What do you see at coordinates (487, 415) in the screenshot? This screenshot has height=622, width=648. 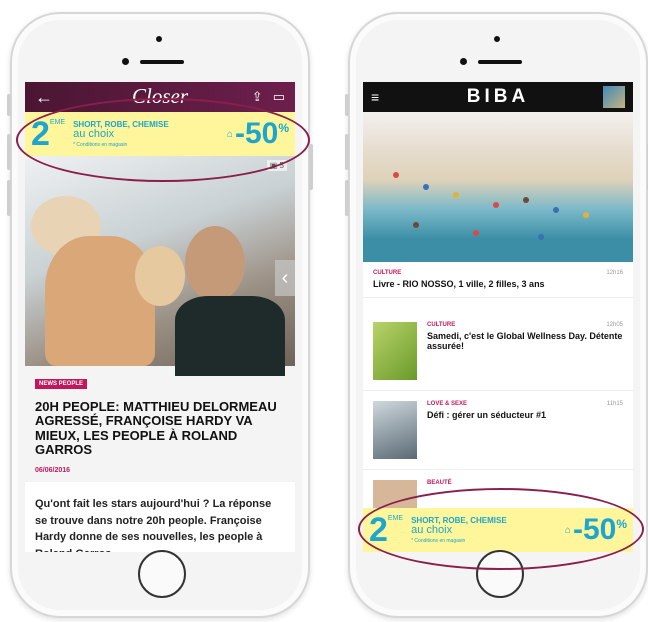 I see `item-title: Défi : gérer un séducteur #1` at bounding box center [487, 415].